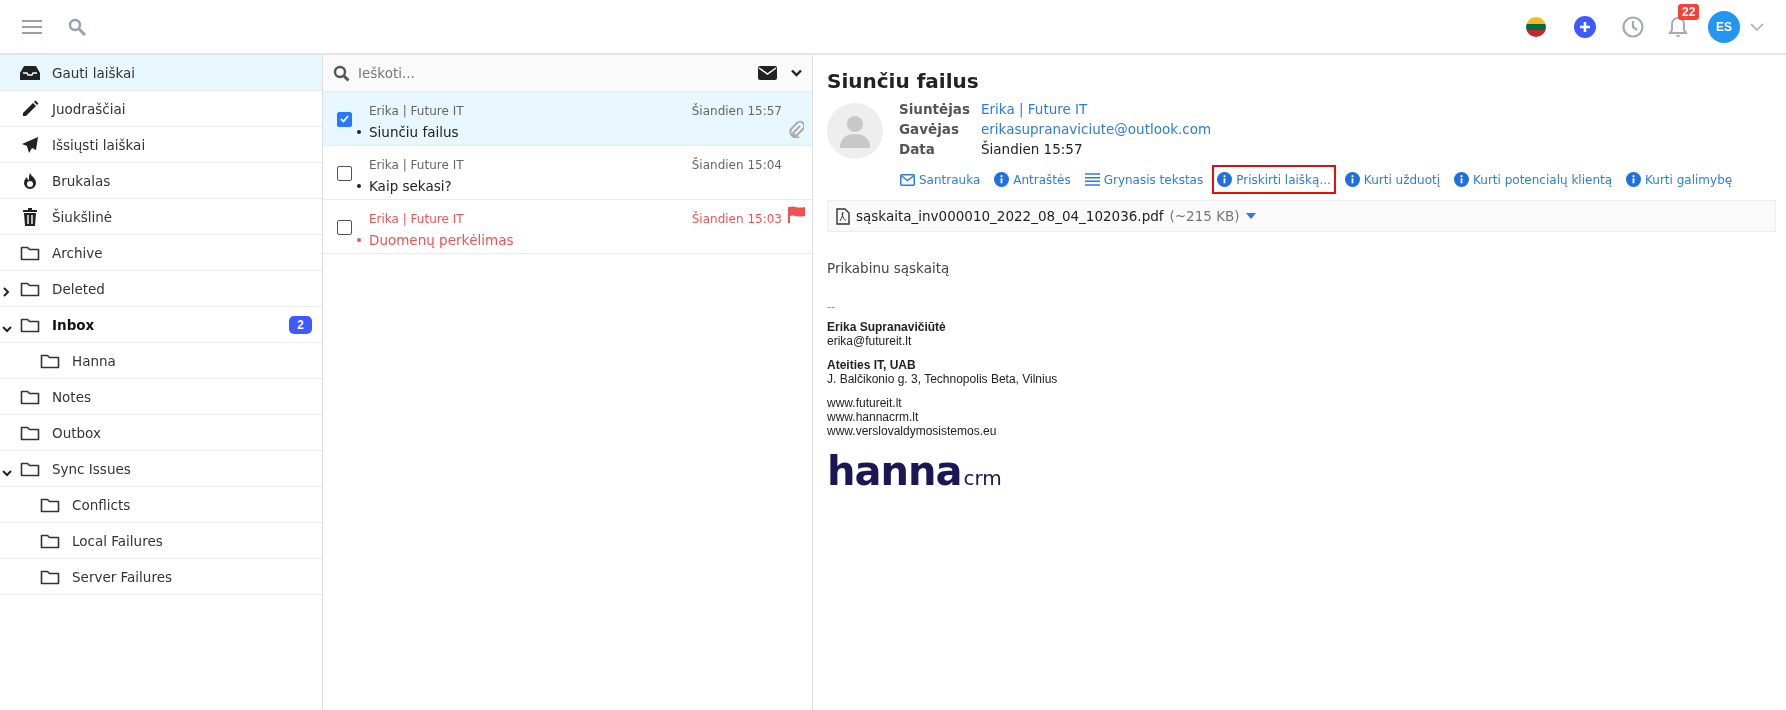 This screenshot has width=1786, height=710. What do you see at coordinates (161, 577) in the screenshot?
I see `folder-item: Server Failures` at bounding box center [161, 577].